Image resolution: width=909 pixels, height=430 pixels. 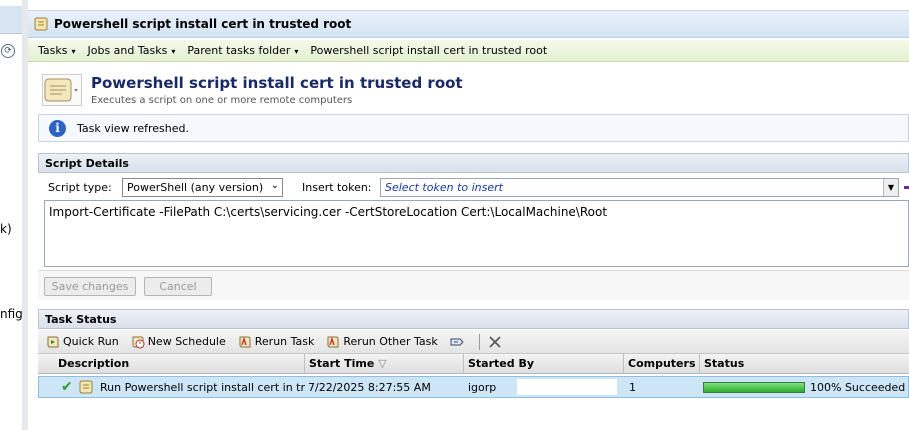 What do you see at coordinates (138, 342) in the screenshot?
I see `schedule-icon` at bounding box center [138, 342].